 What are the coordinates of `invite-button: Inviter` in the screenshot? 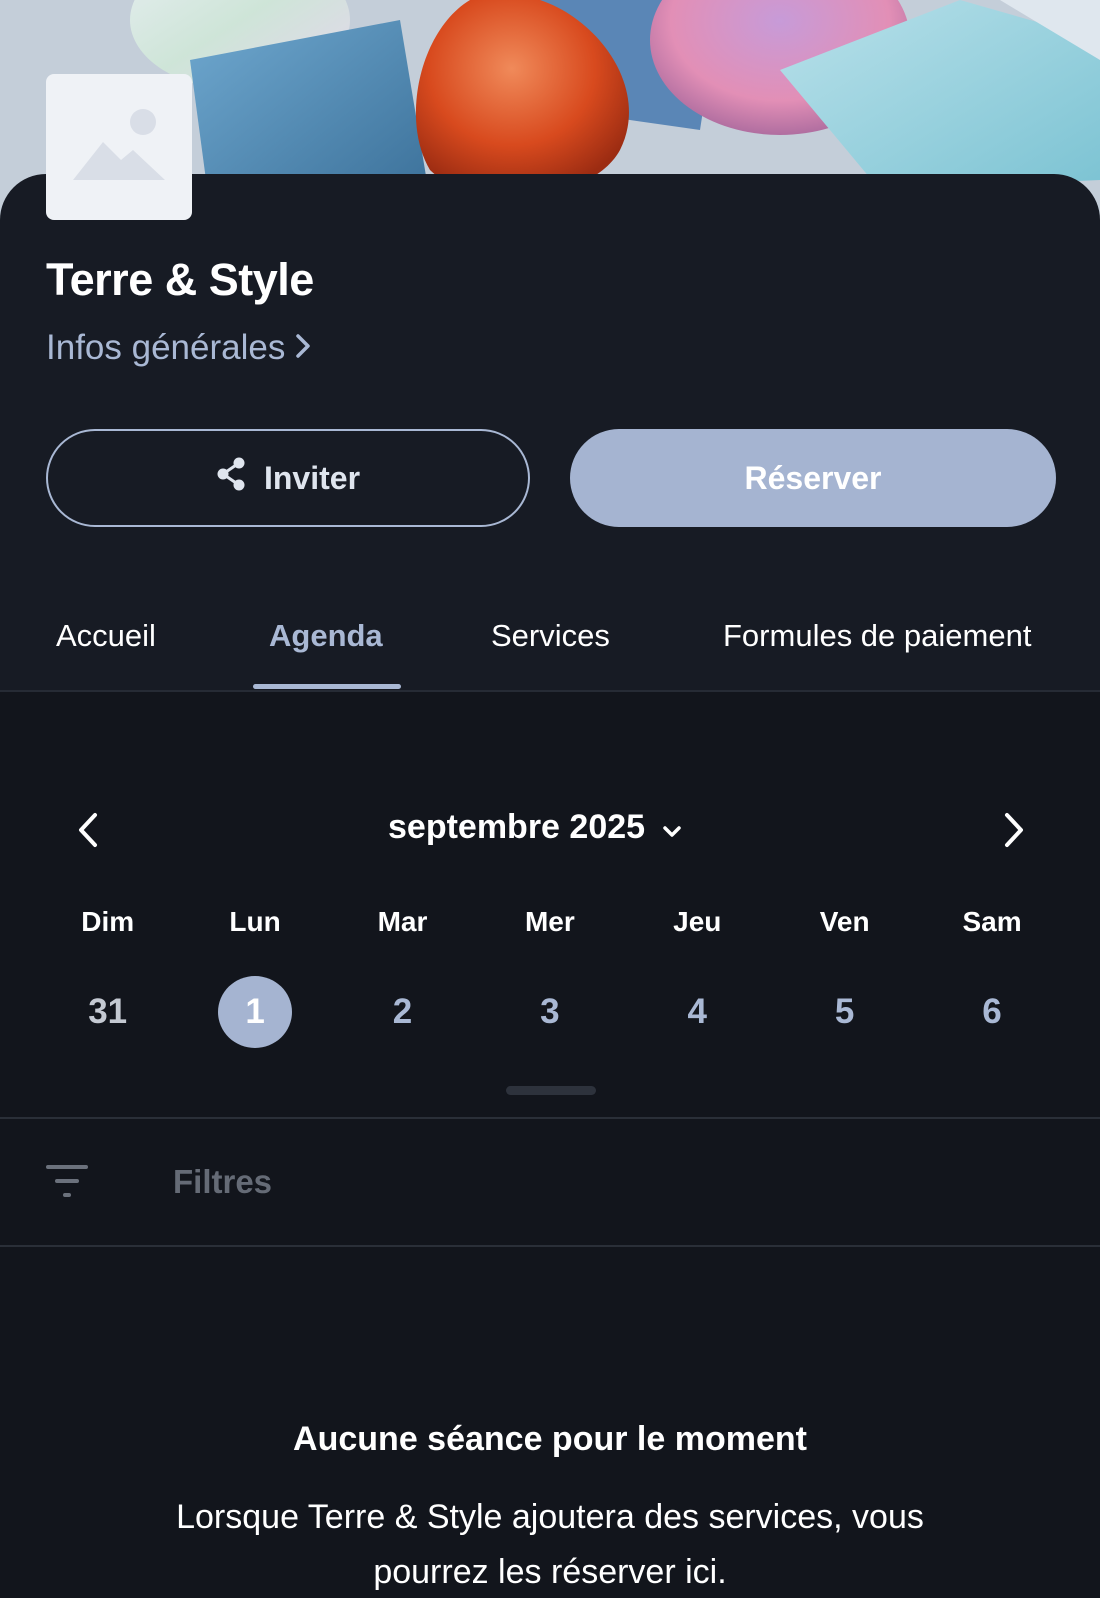 It's located at (288, 478).